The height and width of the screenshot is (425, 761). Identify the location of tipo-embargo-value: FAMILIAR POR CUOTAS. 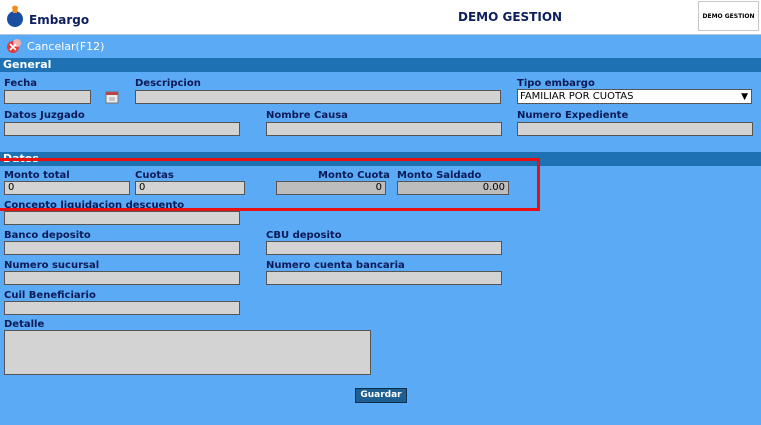
(577, 96).